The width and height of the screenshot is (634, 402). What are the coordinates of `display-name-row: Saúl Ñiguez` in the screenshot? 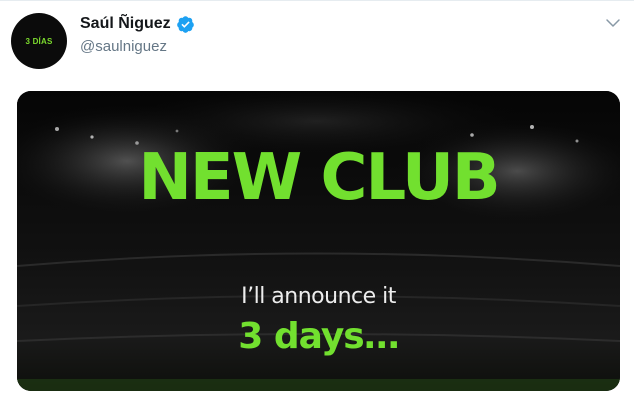 It's located at (137, 24).